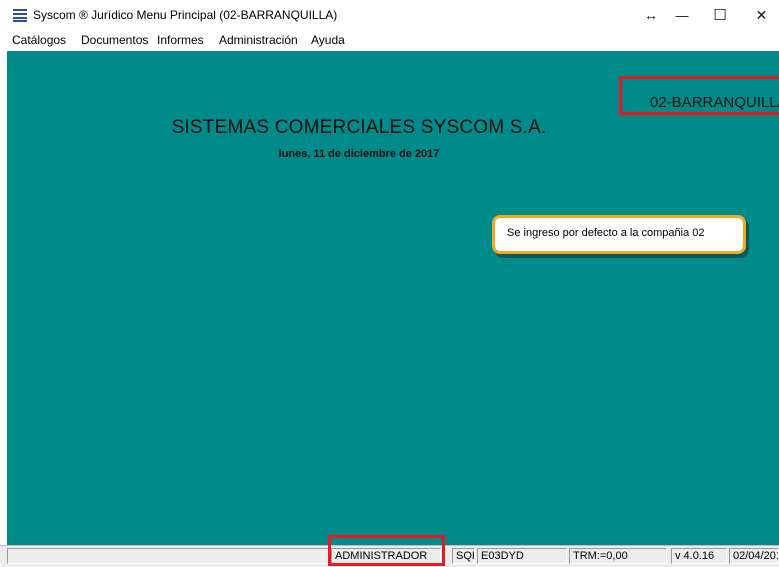  I want to click on minimize-button: —, so click(682, 15).